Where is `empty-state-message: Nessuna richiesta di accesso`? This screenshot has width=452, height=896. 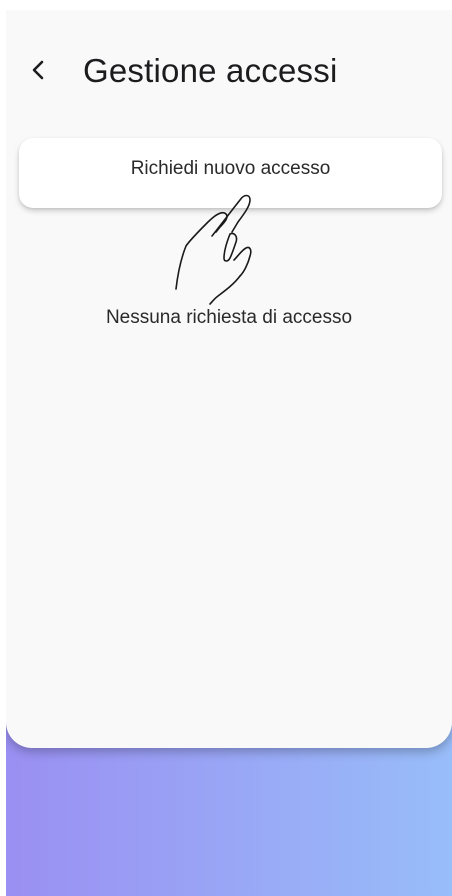
empty-state-message: Nessuna richiesta di accesso is located at coordinates (229, 317).